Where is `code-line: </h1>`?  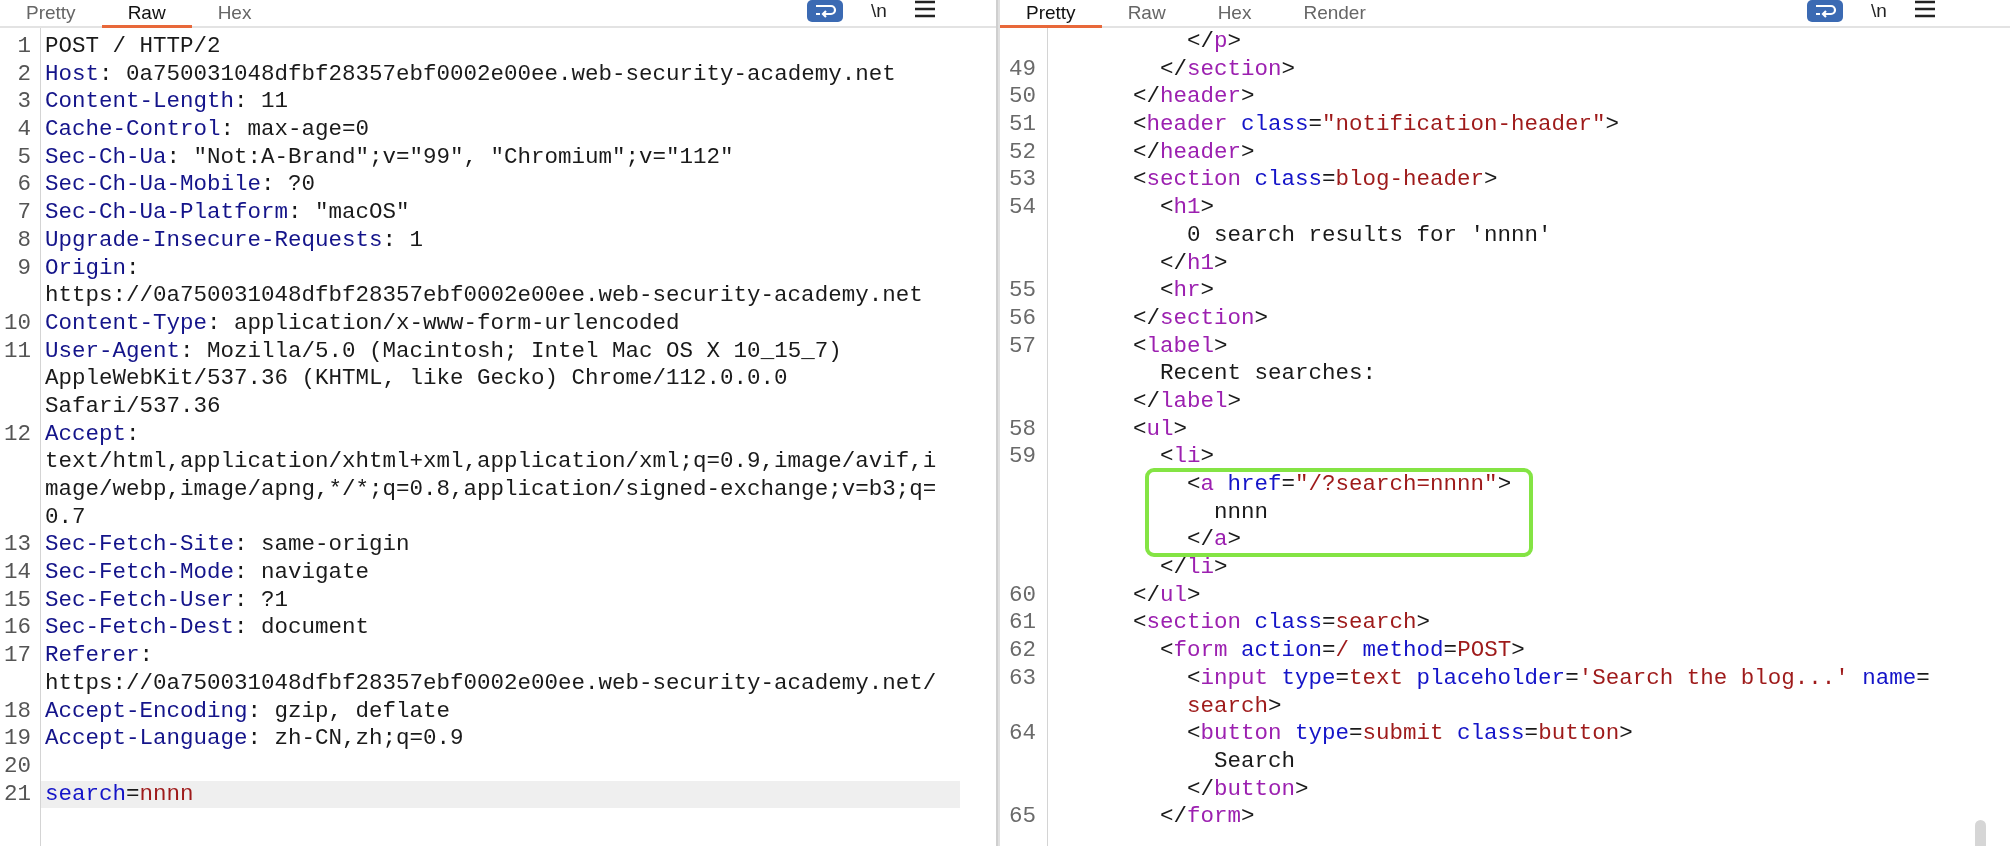
code-line: </h1> is located at coordinates (1193, 262).